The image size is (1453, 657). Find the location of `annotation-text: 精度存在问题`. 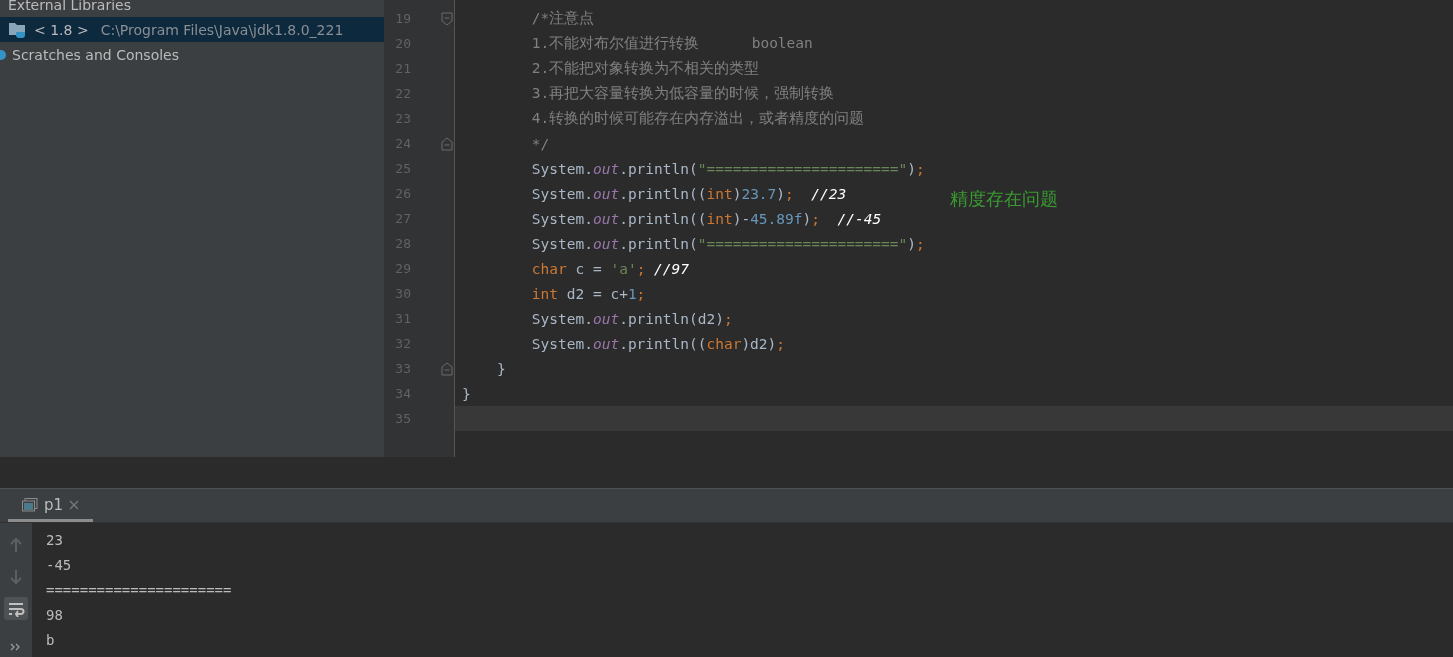

annotation-text: 精度存在问题 is located at coordinates (1004, 199).